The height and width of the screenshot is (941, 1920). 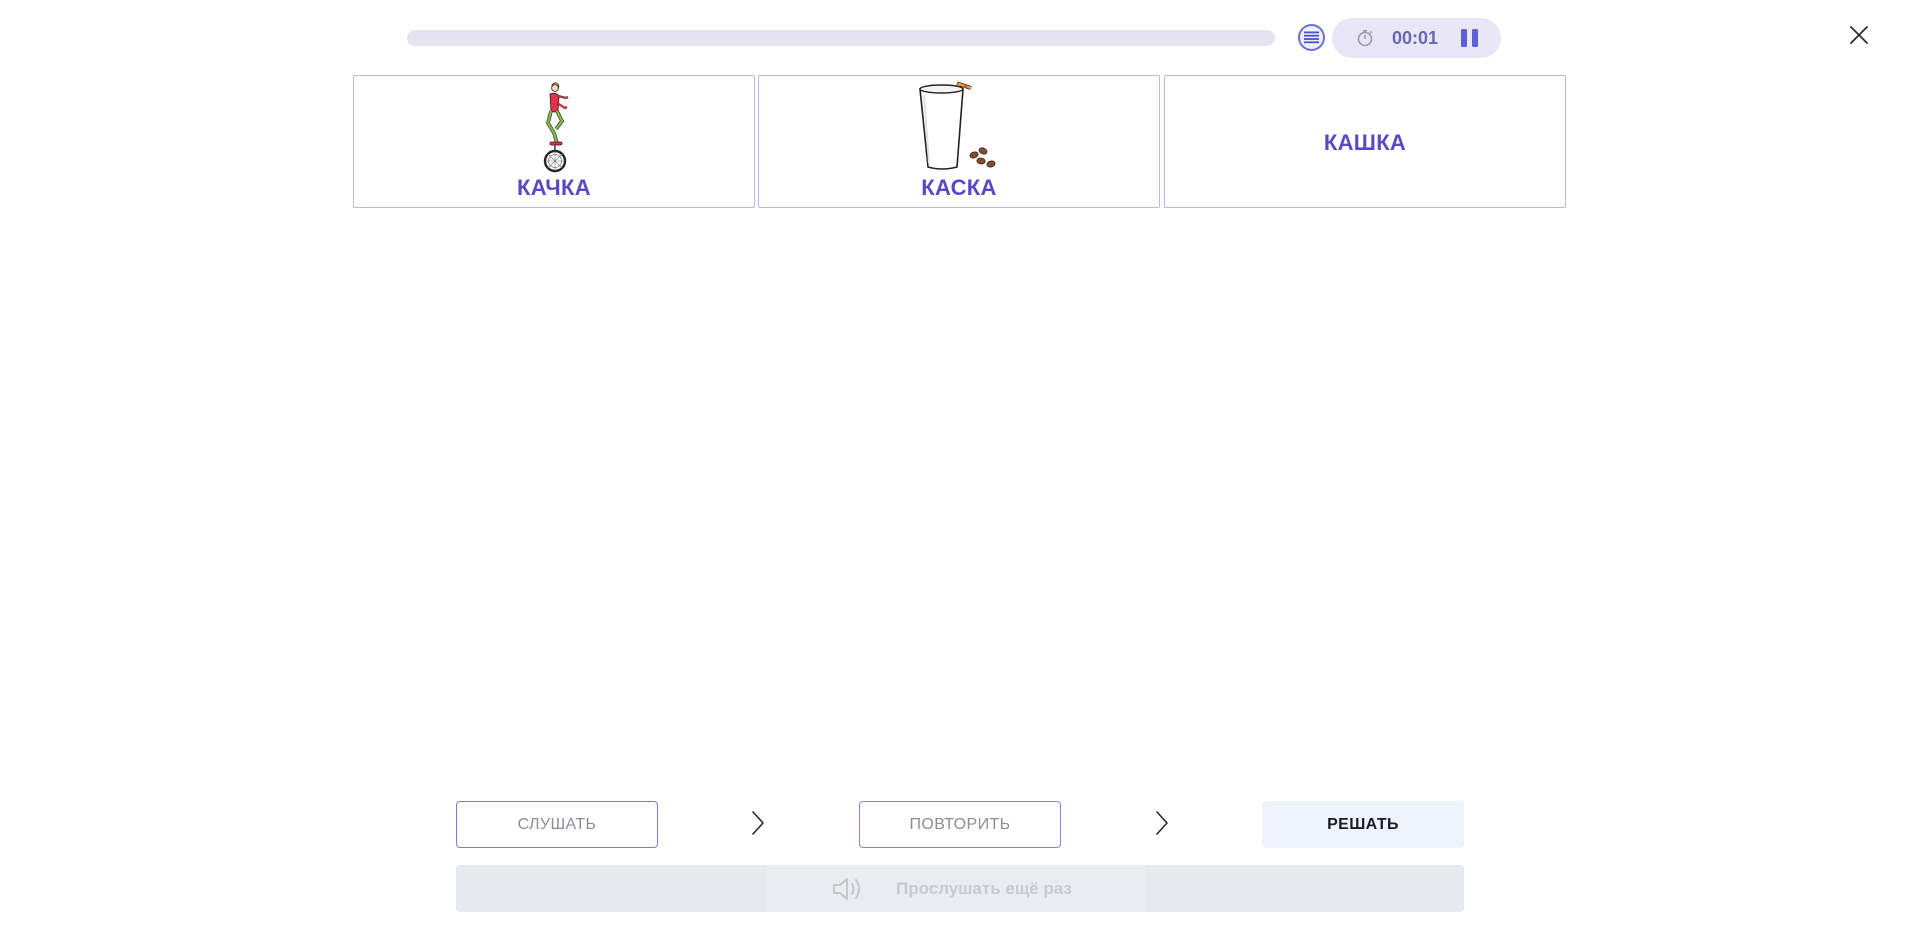 I want to click on word-card-1: КАЧКА, so click(x=554, y=141).